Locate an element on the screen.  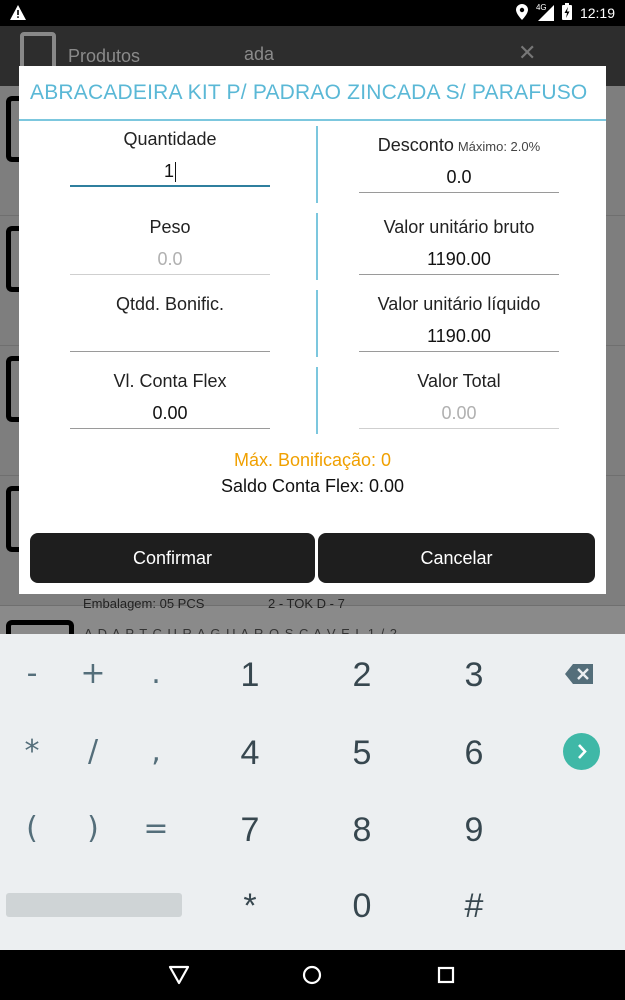
next-arrow-icon is located at coordinates (581, 751).